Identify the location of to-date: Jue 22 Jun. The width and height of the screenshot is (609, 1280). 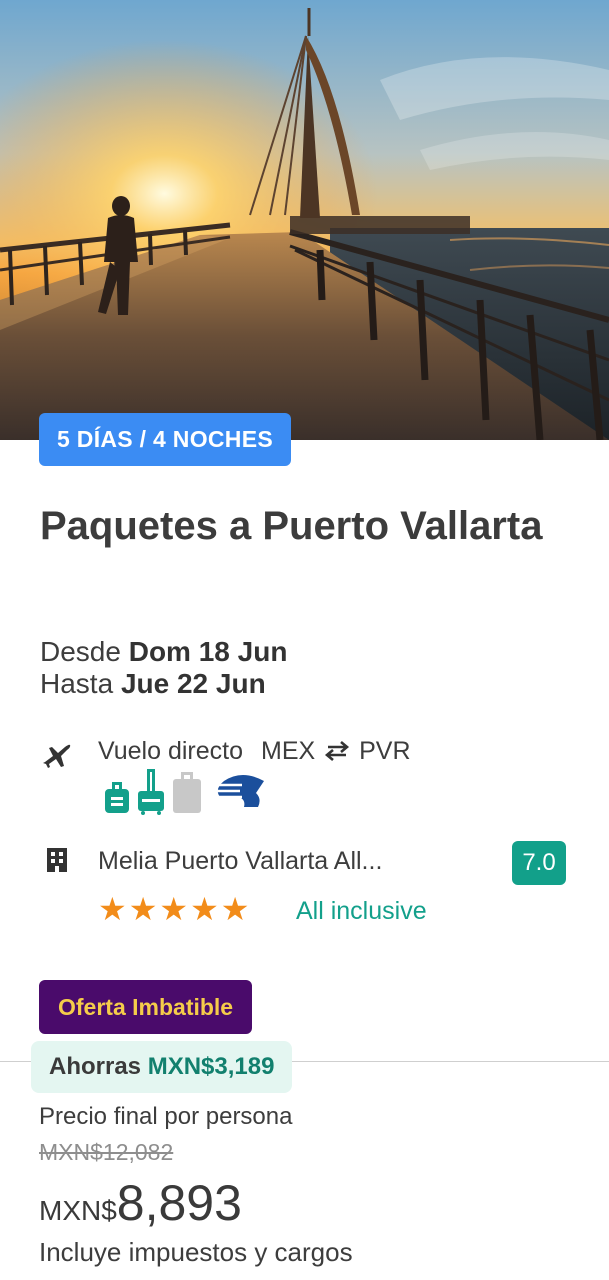
(193, 683).